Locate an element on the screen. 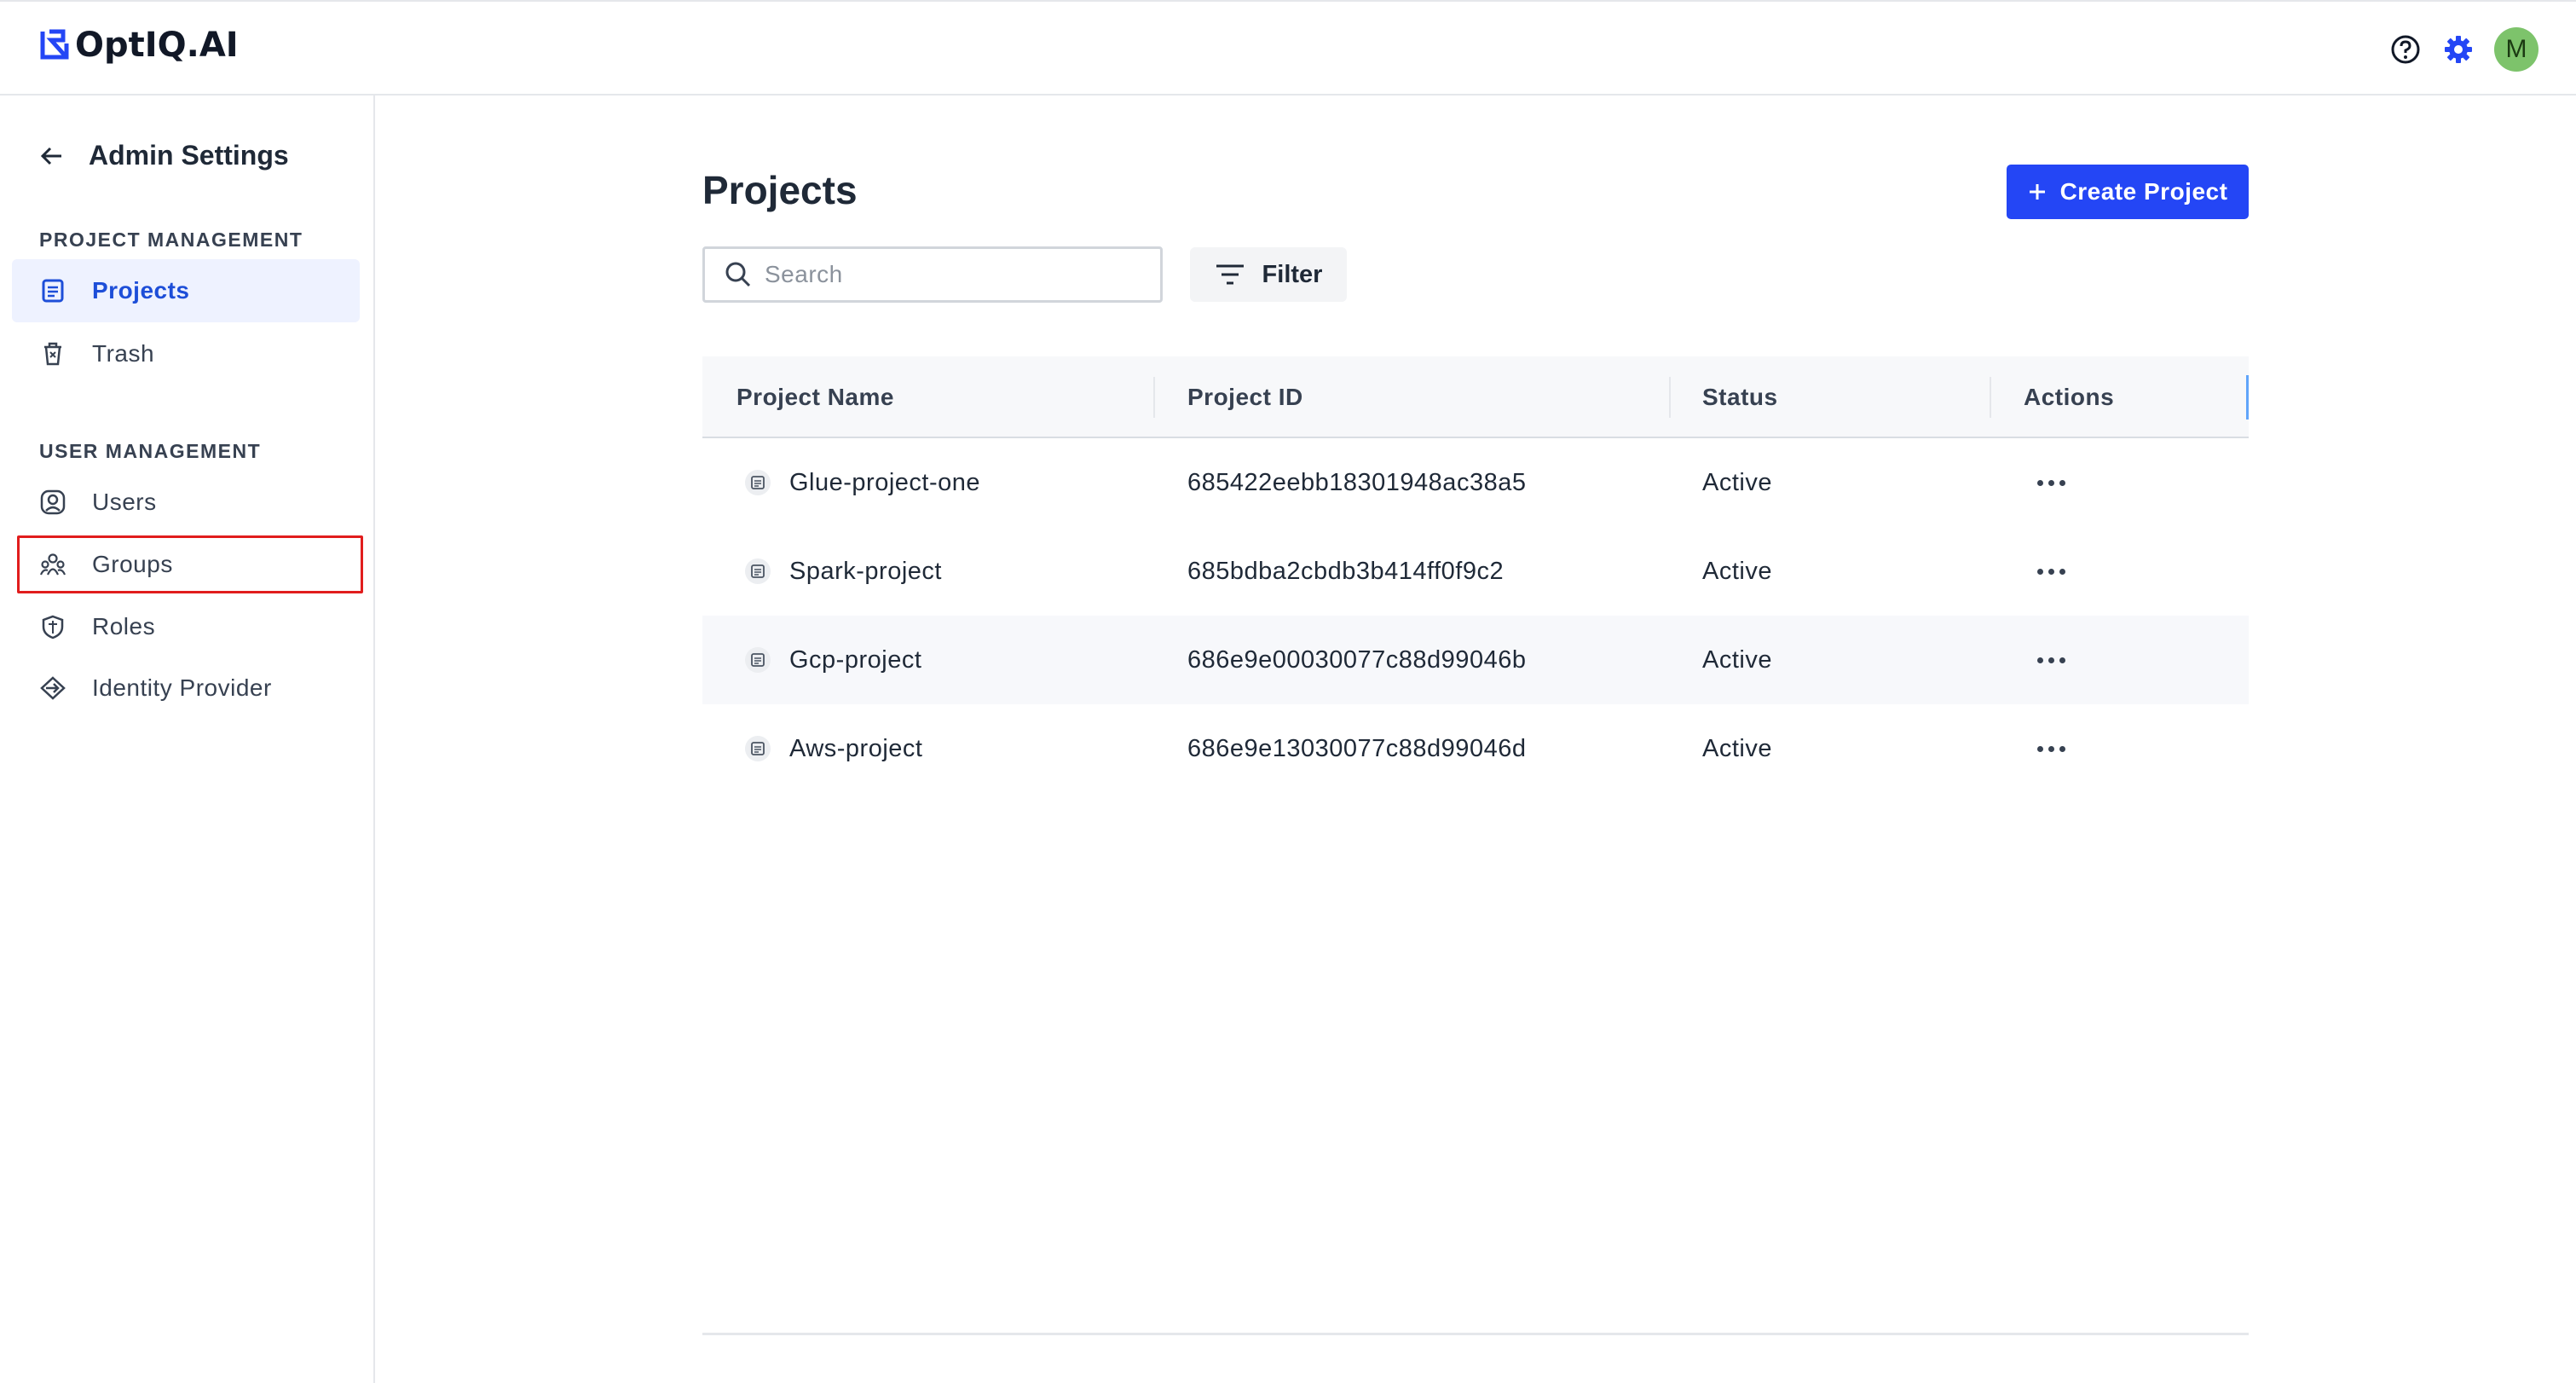 The image size is (2576, 1383). avatar-initial: M is located at coordinates (2516, 49).